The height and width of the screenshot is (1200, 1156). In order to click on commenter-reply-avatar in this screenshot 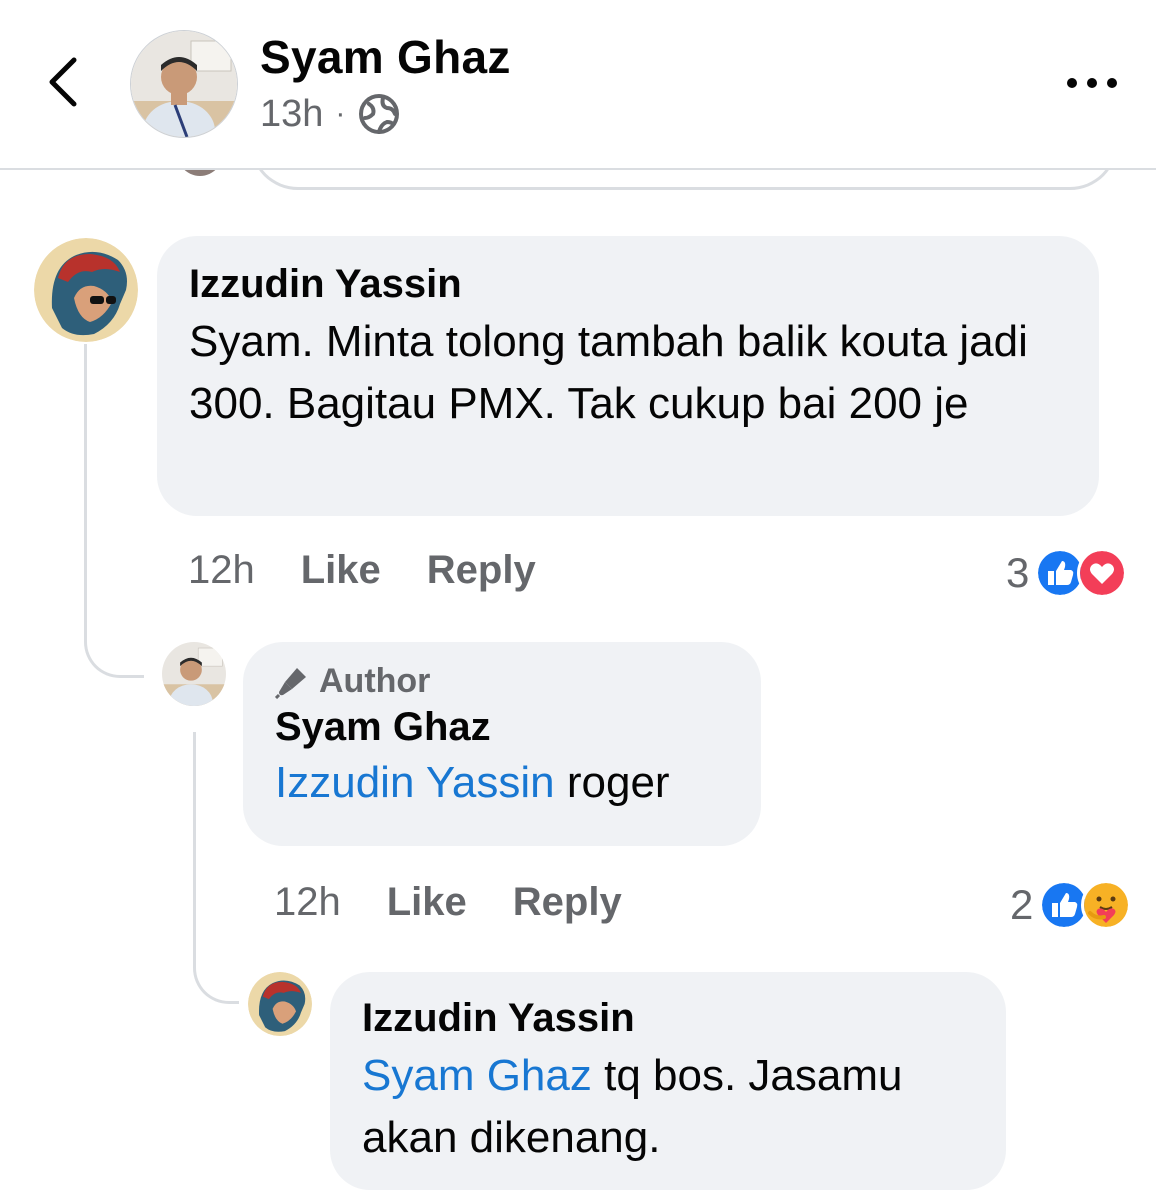, I will do `click(280, 1004)`.